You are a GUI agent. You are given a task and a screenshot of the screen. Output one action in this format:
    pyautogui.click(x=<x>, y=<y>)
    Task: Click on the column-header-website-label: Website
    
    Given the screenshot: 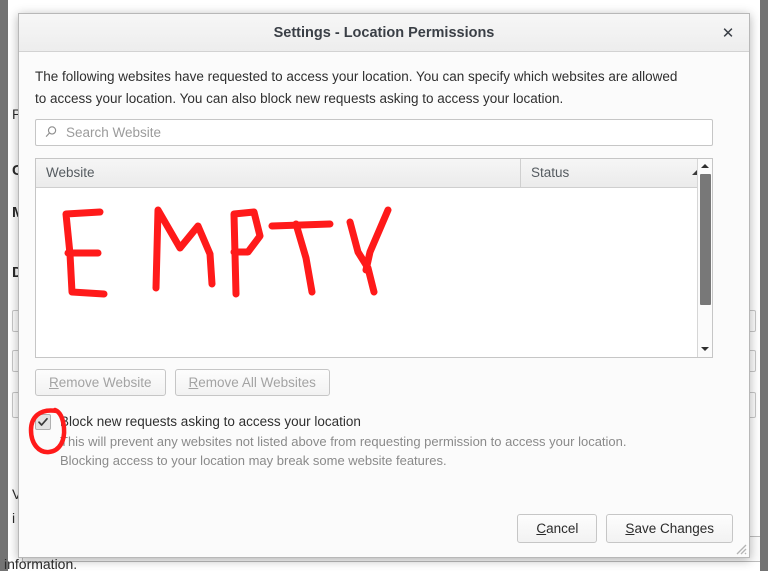 What is the action you would take?
    pyautogui.click(x=70, y=173)
    